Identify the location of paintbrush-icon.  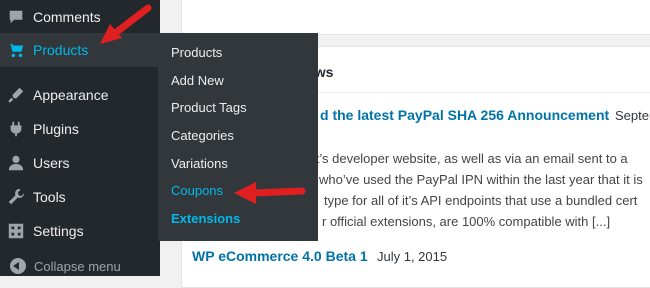
(16, 95).